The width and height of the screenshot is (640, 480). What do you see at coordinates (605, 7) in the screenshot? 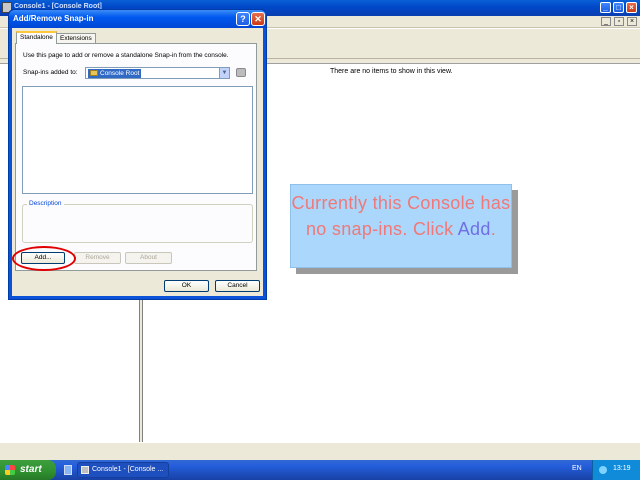
I see `minimize-icon: _` at bounding box center [605, 7].